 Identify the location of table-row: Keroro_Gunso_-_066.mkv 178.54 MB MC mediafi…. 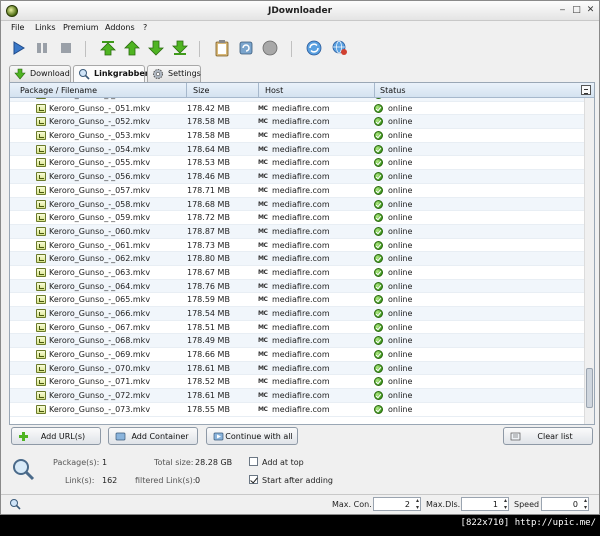
(297, 314).